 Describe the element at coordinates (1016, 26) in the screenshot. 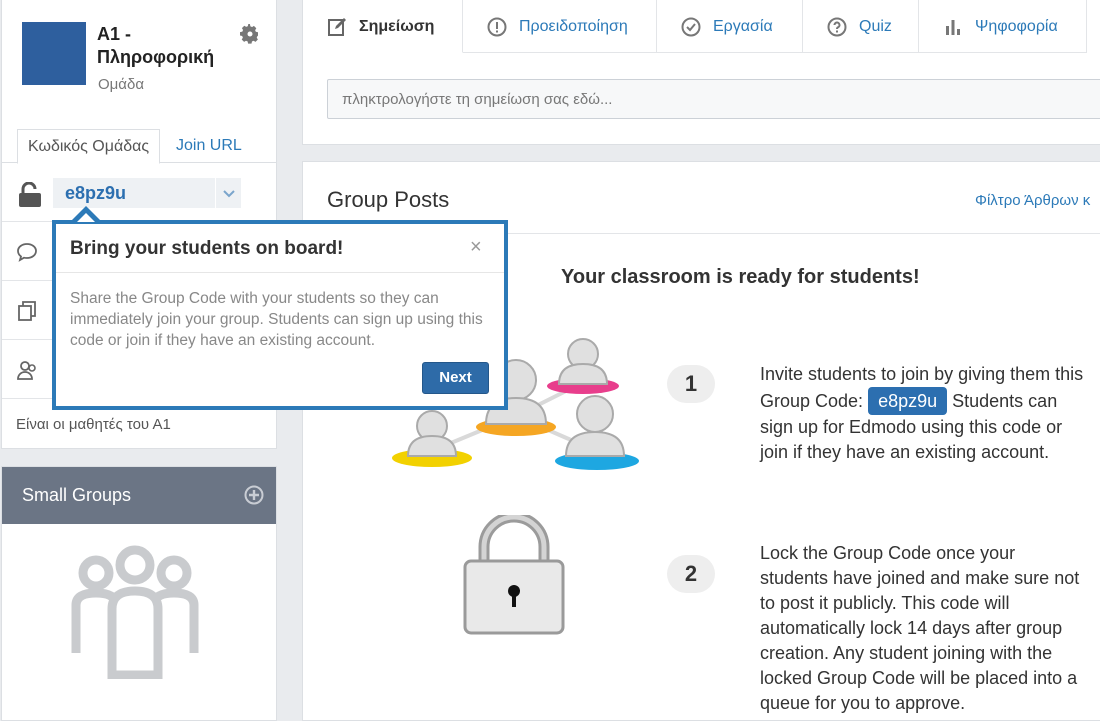

I see `tab-poll-label: Ψηφοφορία` at that location.